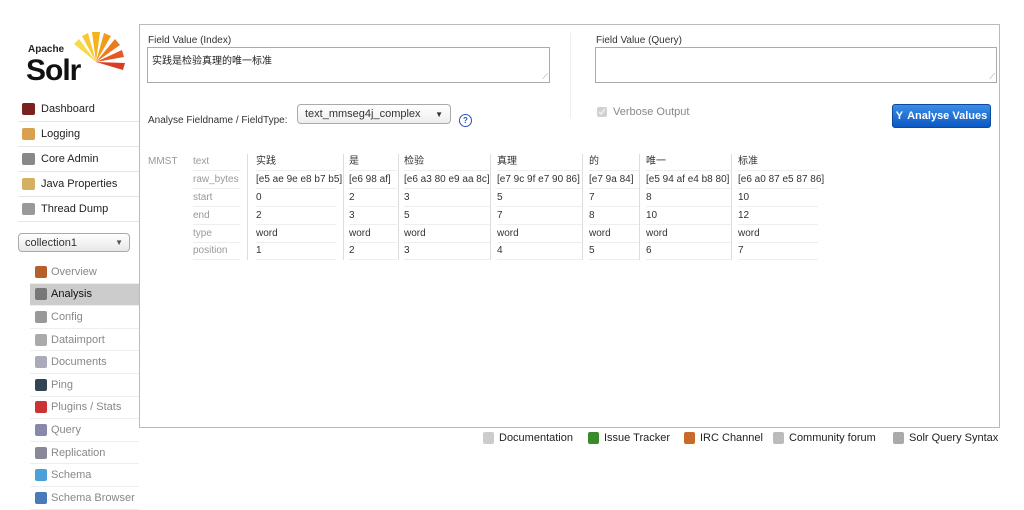  I want to click on core-nav-overview: Overview, so click(84, 272).